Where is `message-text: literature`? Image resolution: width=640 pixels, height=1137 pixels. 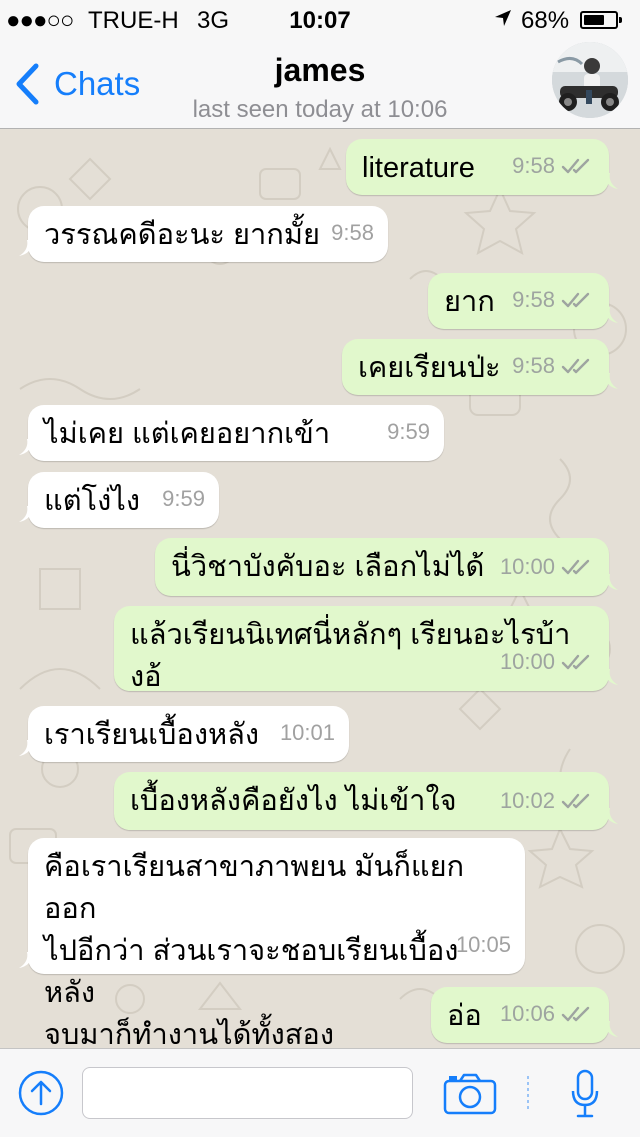
message-text: literature is located at coordinates (418, 168).